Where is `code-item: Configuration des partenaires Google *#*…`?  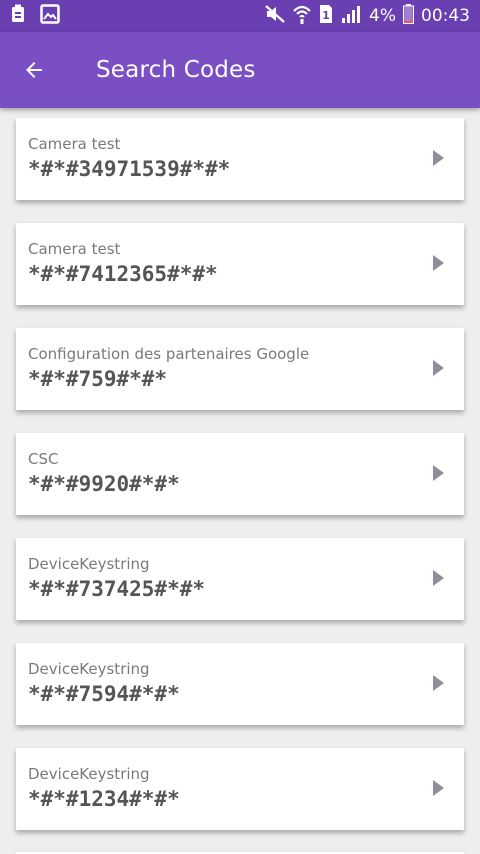 code-item: Configuration des partenaires Google *#*… is located at coordinates (240, 369).